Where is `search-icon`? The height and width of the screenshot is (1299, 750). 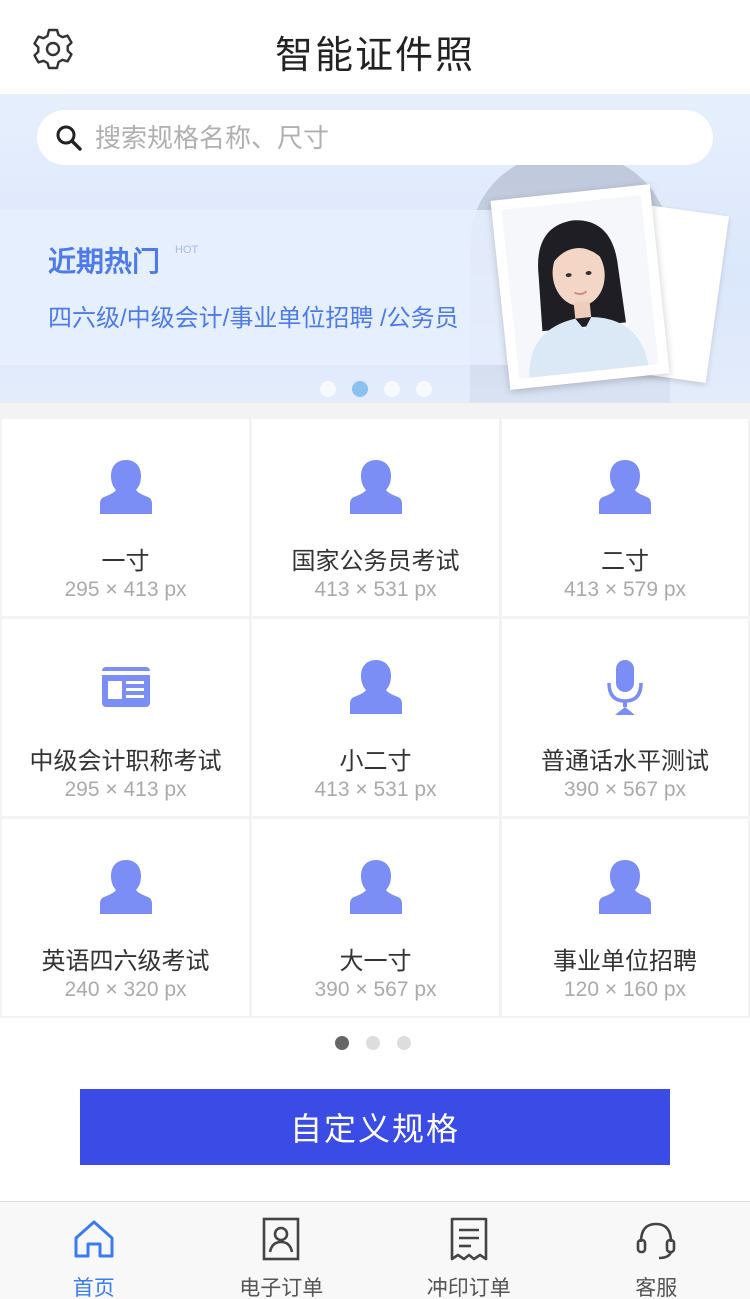 search-icon is located at coordinates (69, 138).